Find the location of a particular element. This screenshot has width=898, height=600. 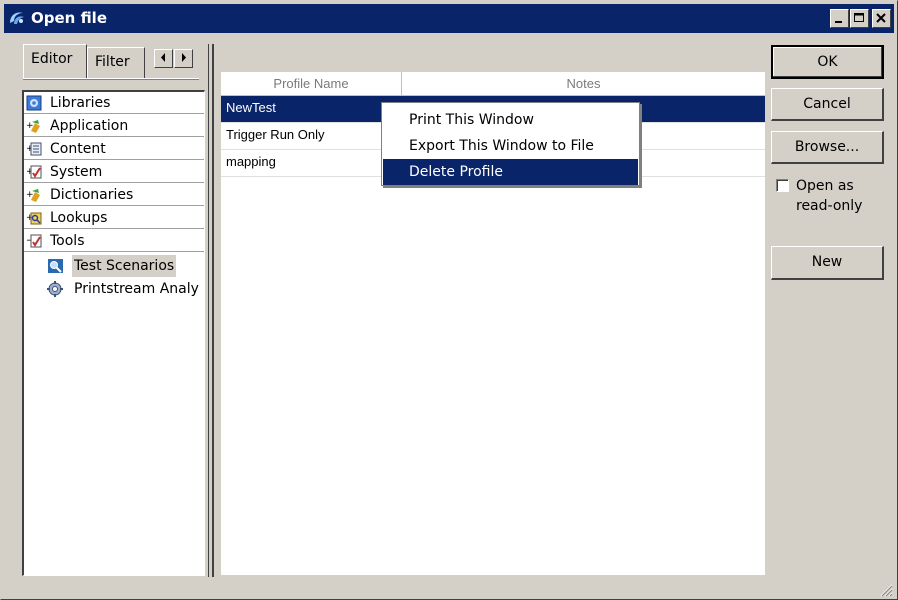

close-icon is located at coordinates (881, 18).